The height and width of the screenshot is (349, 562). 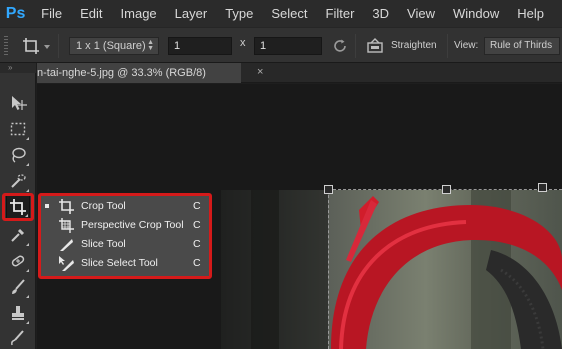 What do you see at coordinates (150, 45) in the screenshot?
I see `updown-icon: ▲ ▼` at bounding box center [150, 45].